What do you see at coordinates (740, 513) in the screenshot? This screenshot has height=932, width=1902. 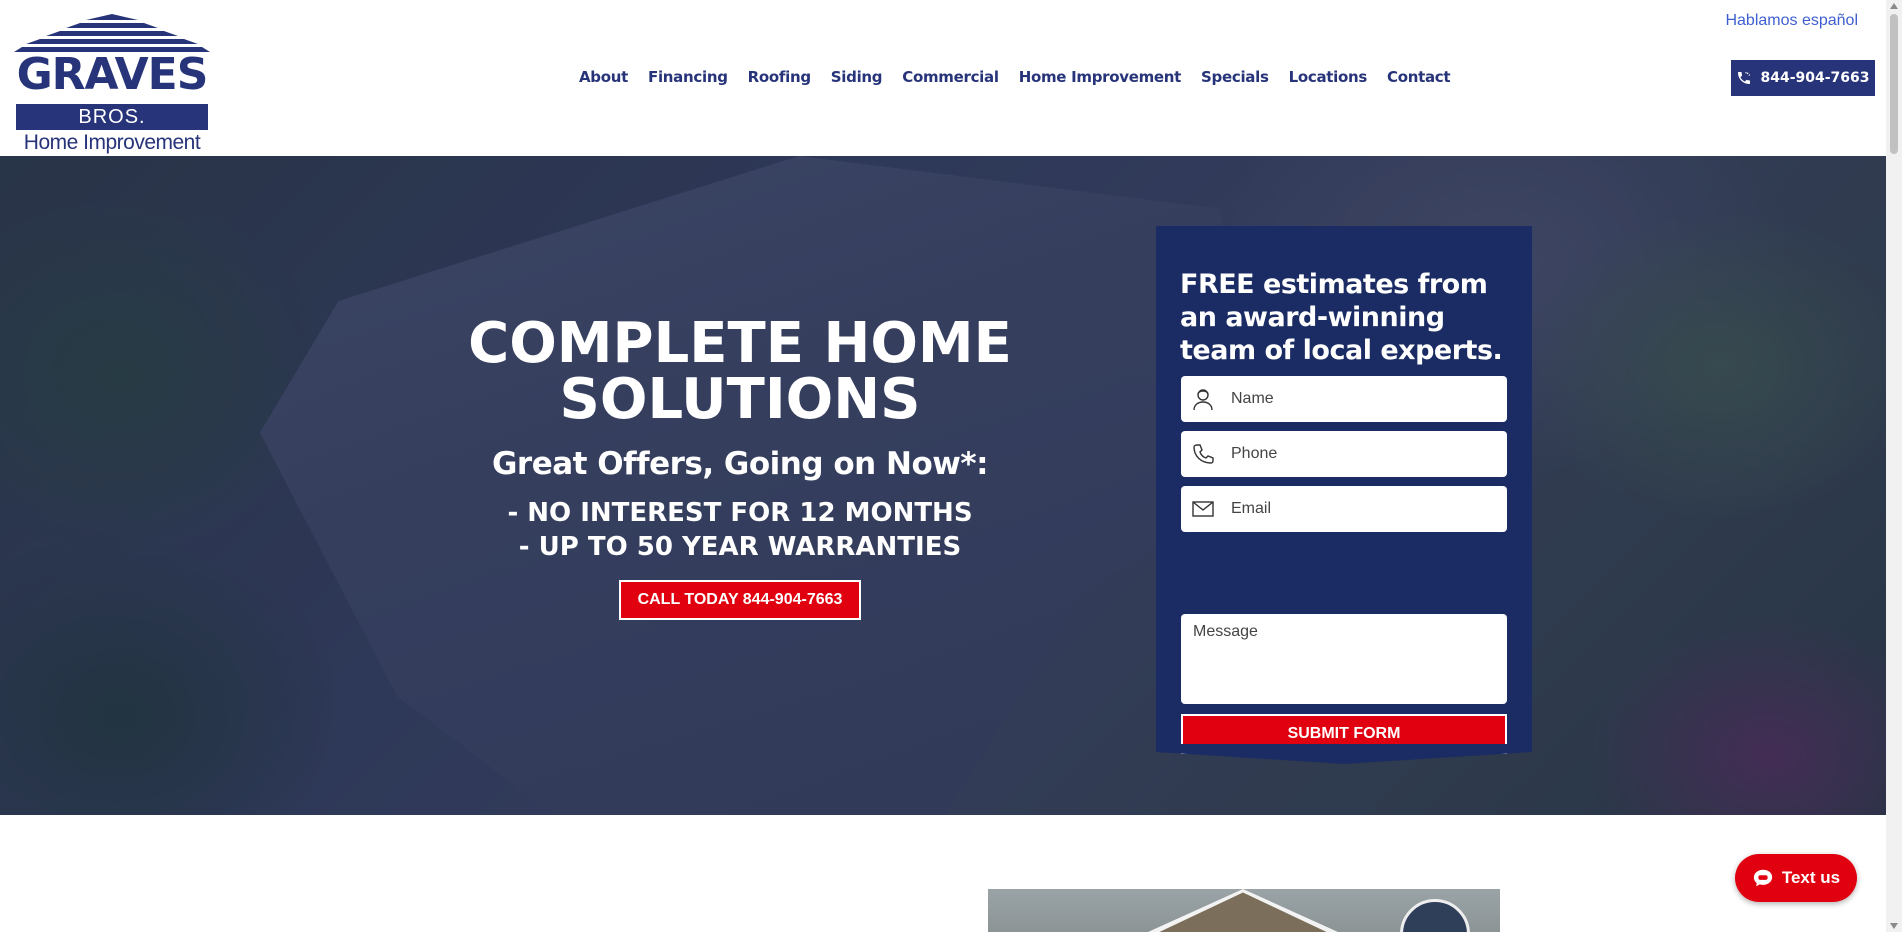 I see `hero-offer-item: - NO INTEREST FOR 12 MONTHS` at bounding box center [740, 513].